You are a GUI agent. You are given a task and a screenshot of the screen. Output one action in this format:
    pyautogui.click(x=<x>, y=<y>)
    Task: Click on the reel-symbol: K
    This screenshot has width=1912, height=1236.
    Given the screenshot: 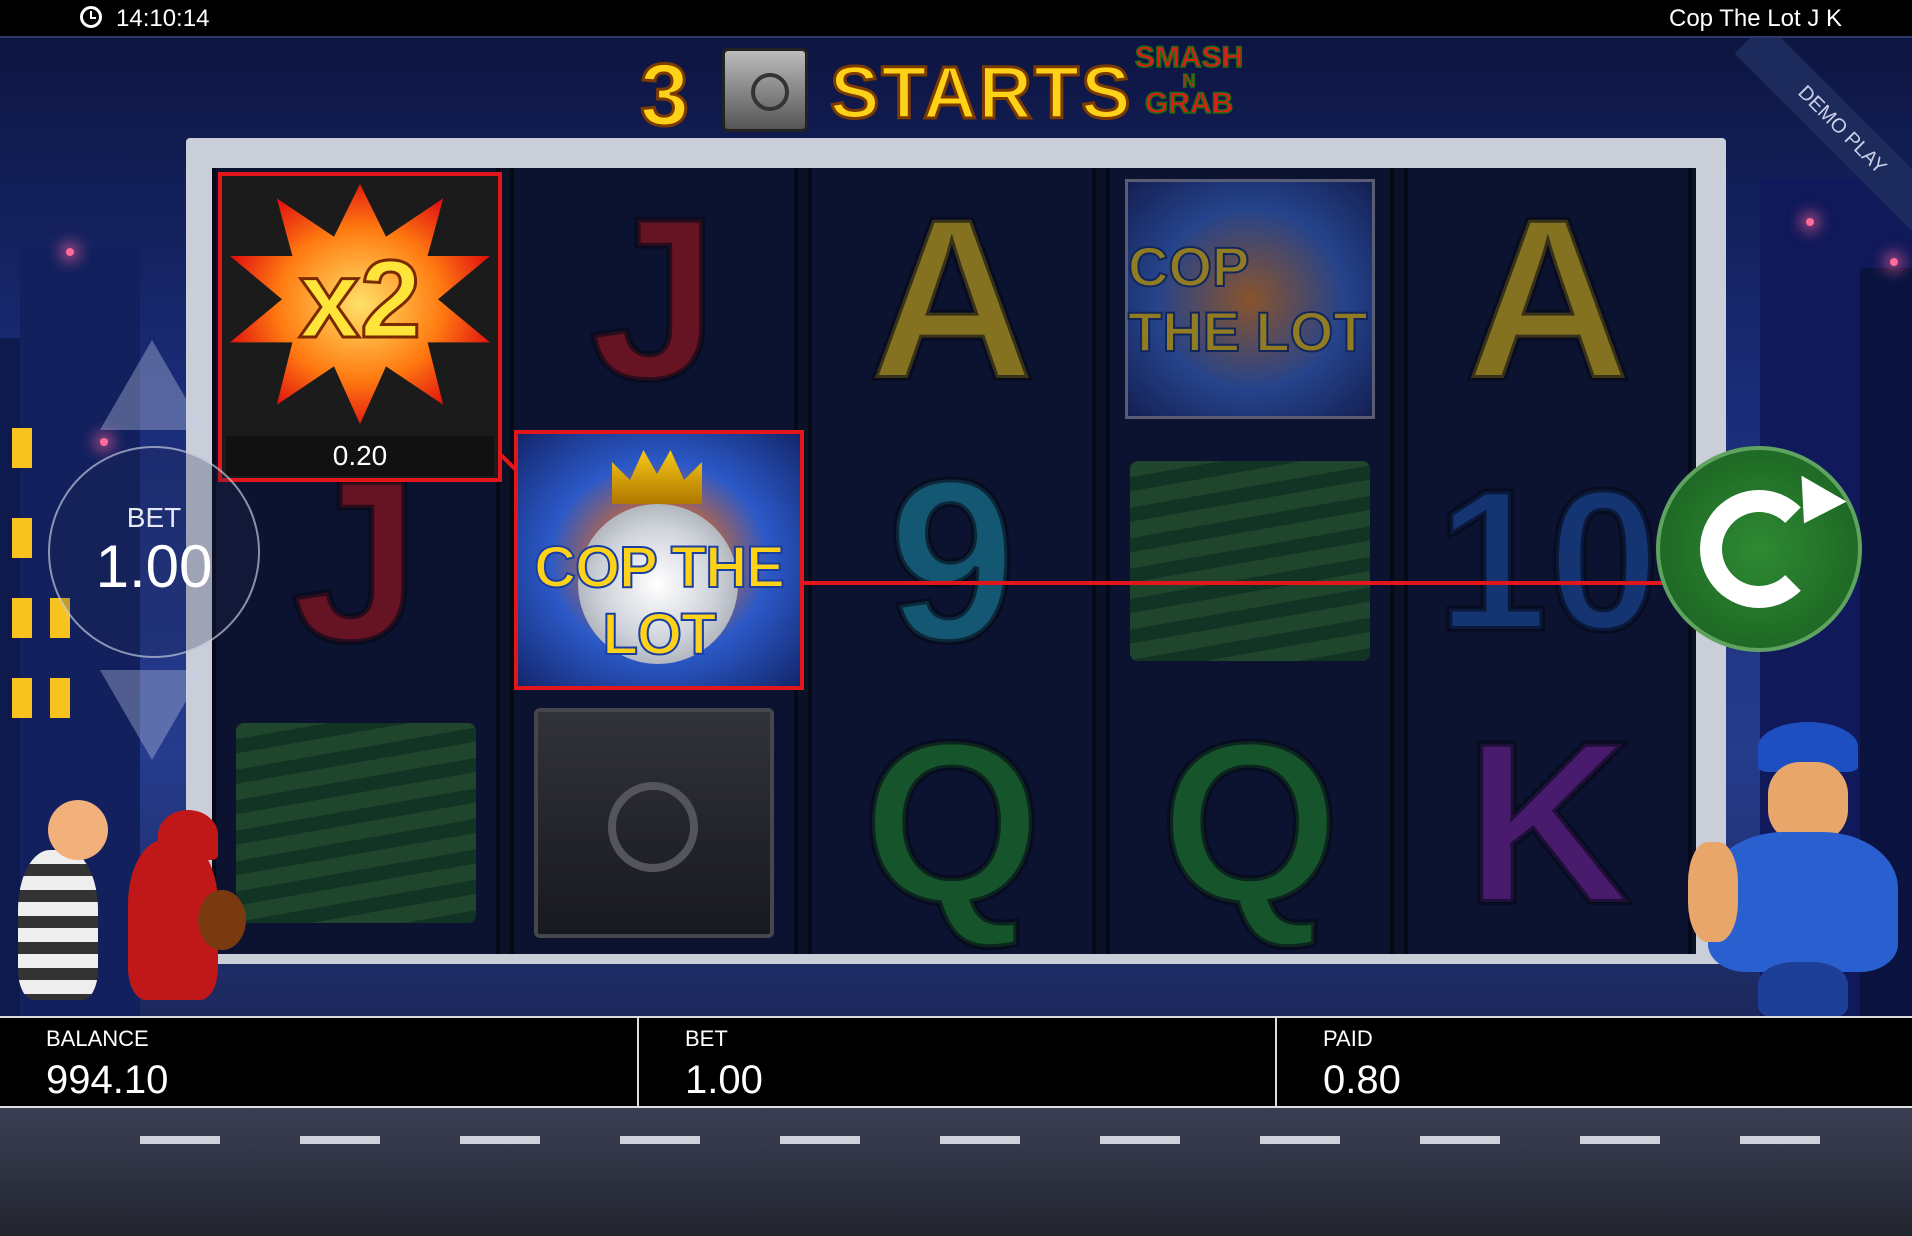 What is the action you would take?
    pyautogui.click(x=1548, y=822)
    